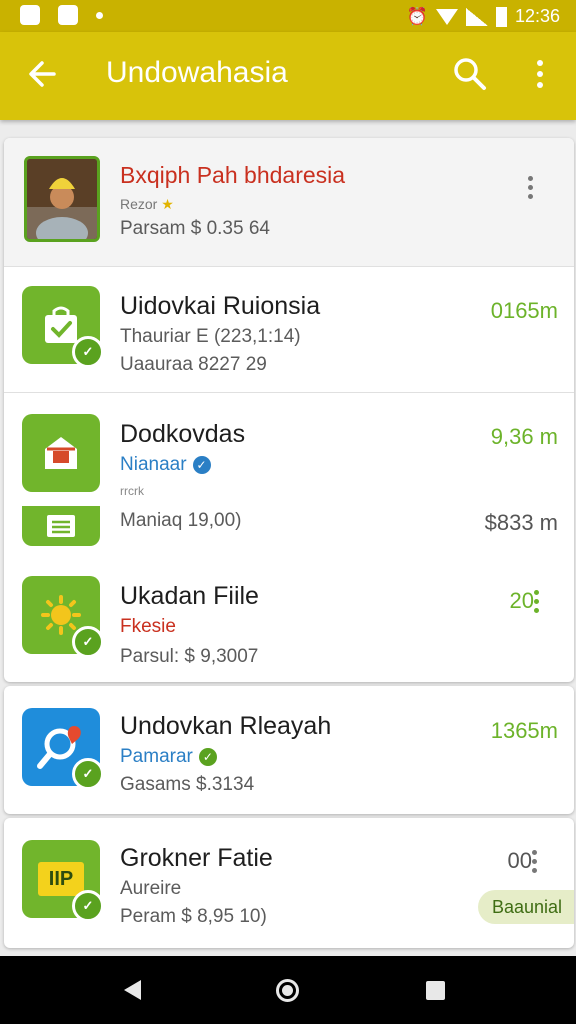 Image resolution: width=576 pixels, height=1024 pixels. I want to click on document-icon: IIP ✓, so click(63, 881).